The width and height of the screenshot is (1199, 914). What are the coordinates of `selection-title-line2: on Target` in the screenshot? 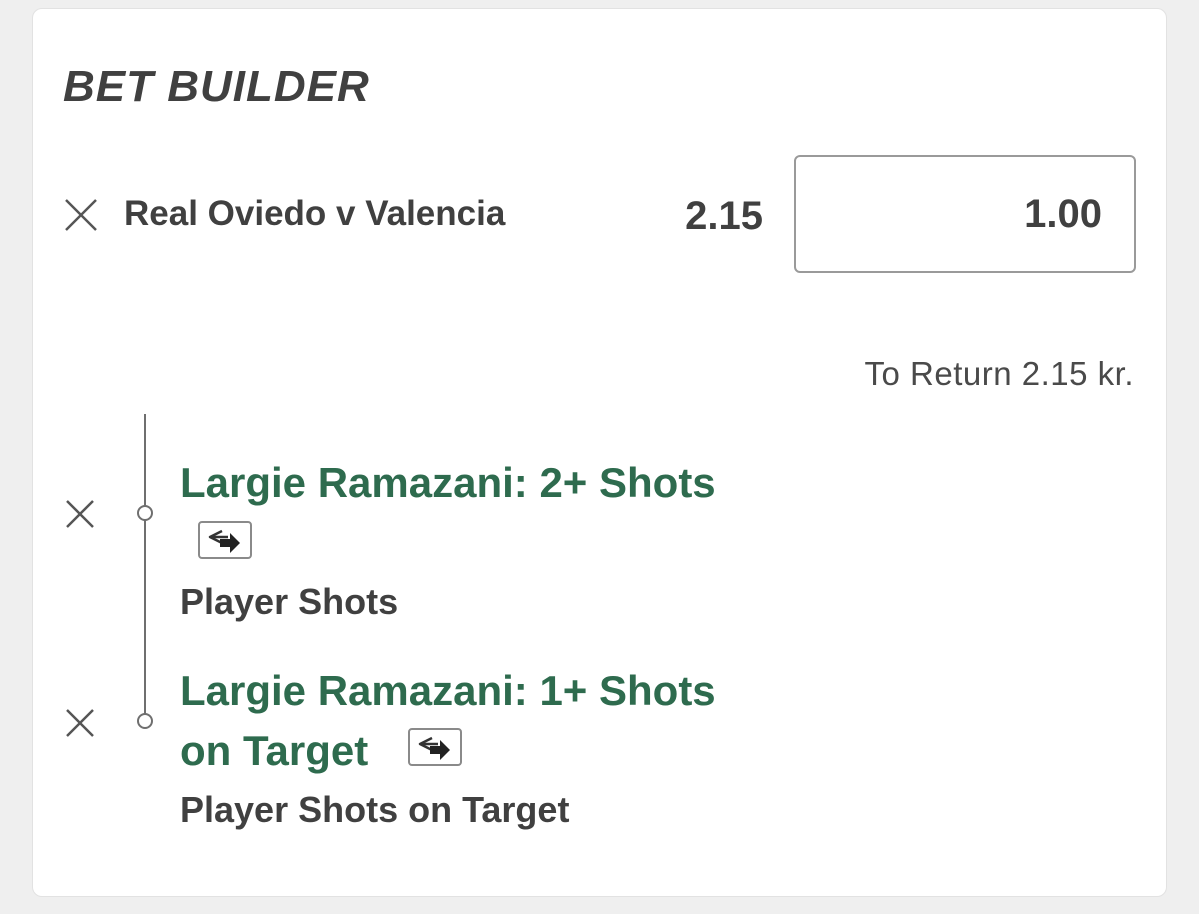 It's located at (274, 750).